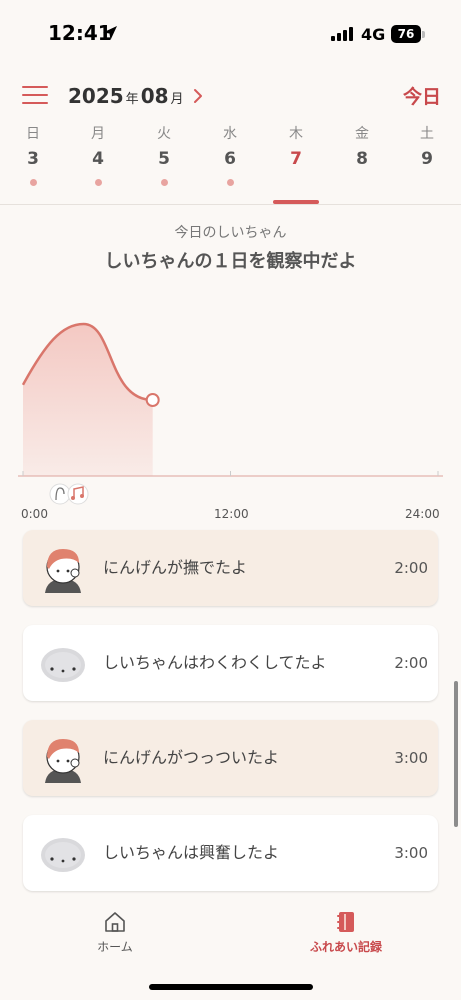  Describe the element at coordinates (296, 202) in the screenshot. I see `selected-day-indicator` at that location.